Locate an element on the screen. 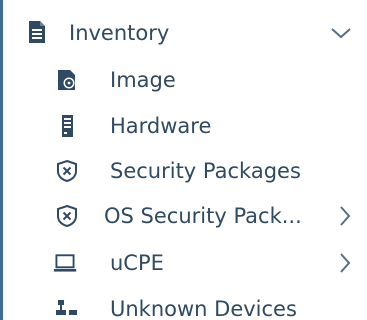 Image resolution: width=367 pixels, height=320 pixels. sidebar-item-unknown-devices: Unknown Devices is located at coordinates (185, 303).